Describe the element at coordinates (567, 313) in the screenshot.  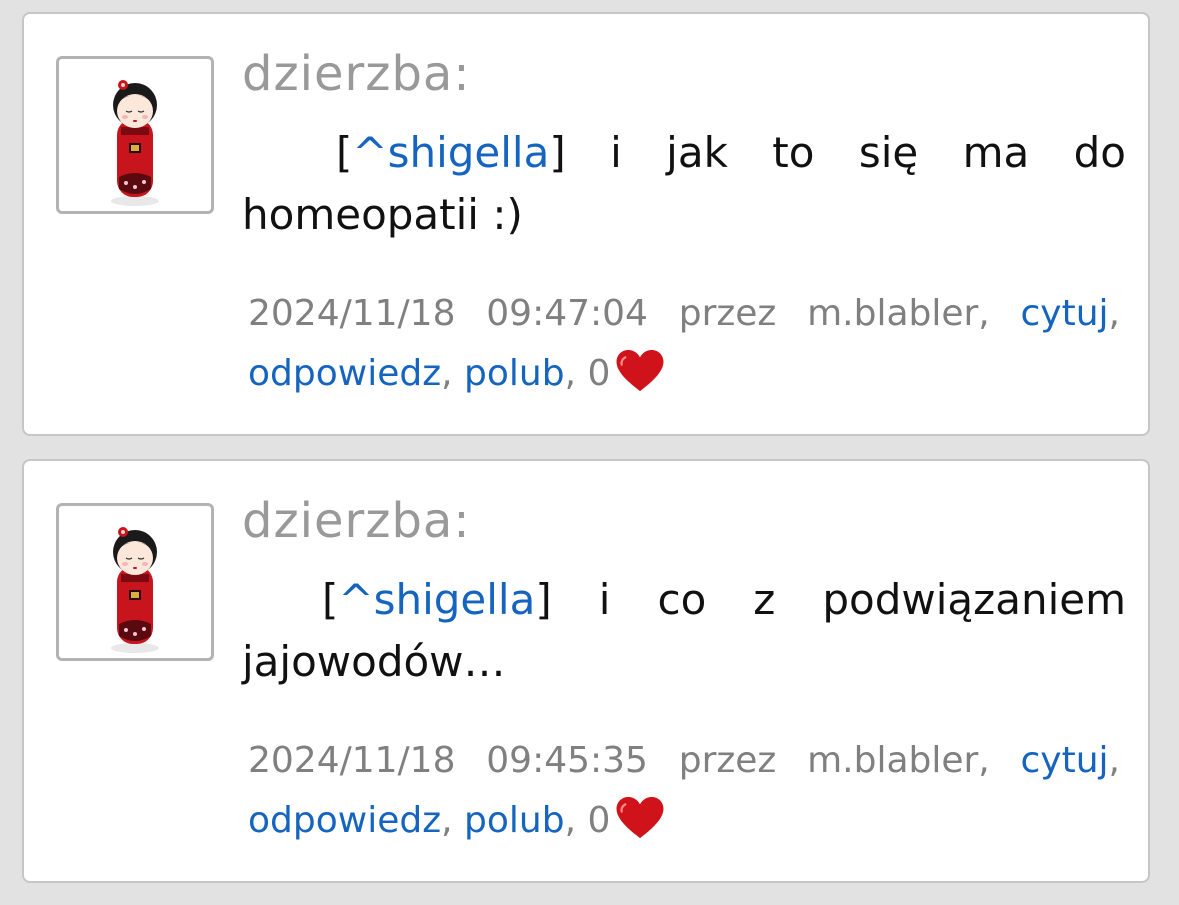
I see `comment-time: 09:47:04` at that location.